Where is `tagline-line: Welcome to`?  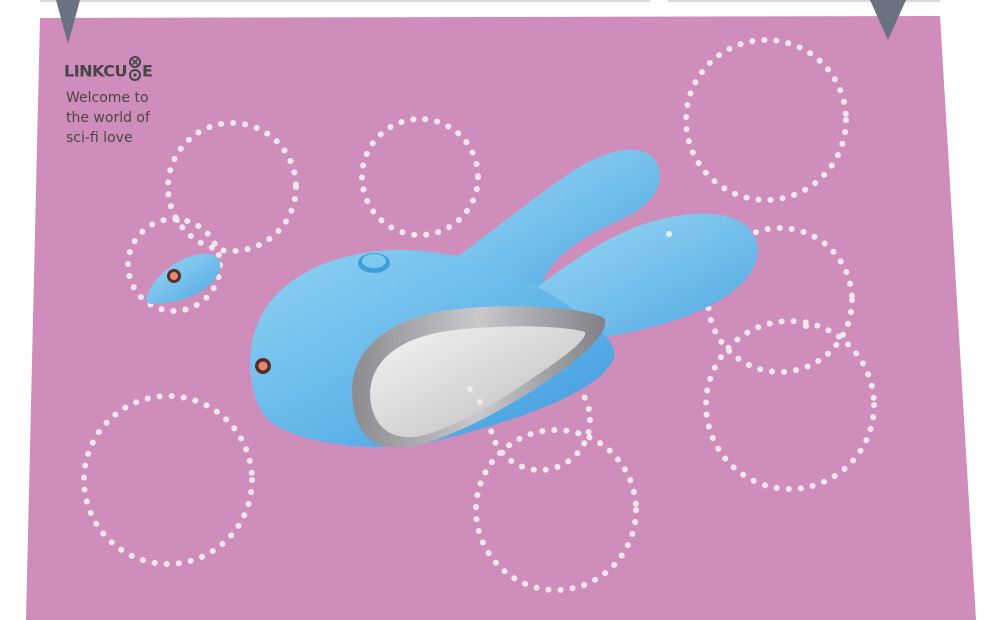
tagline-line: Welcome to is located at coordinates (107, 98).